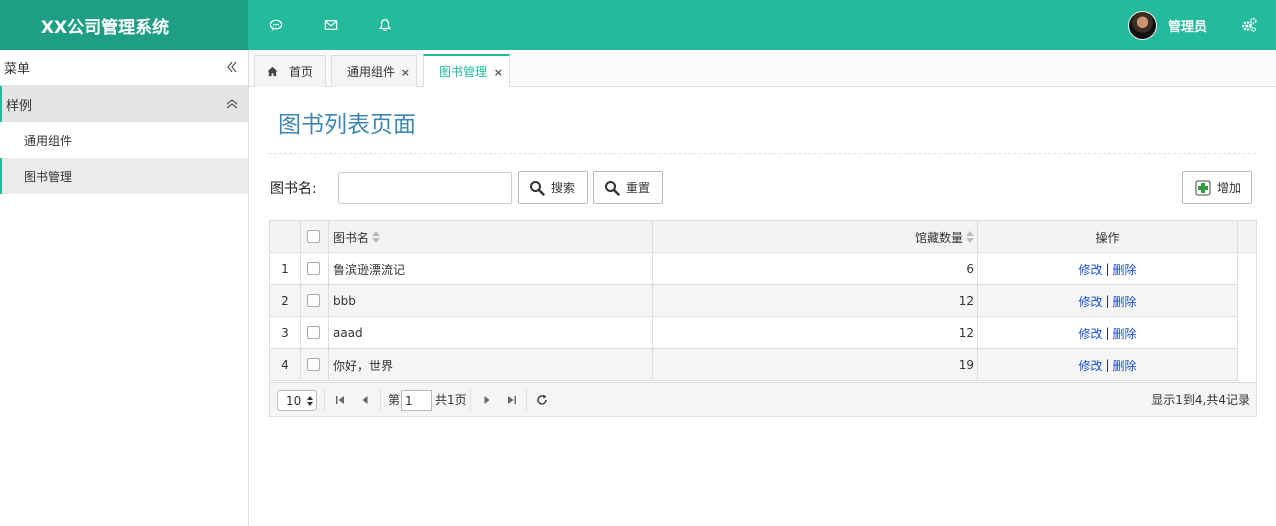 The image size is (1276, 526). I want to click on collapse-left-icon, so click(232, 67).